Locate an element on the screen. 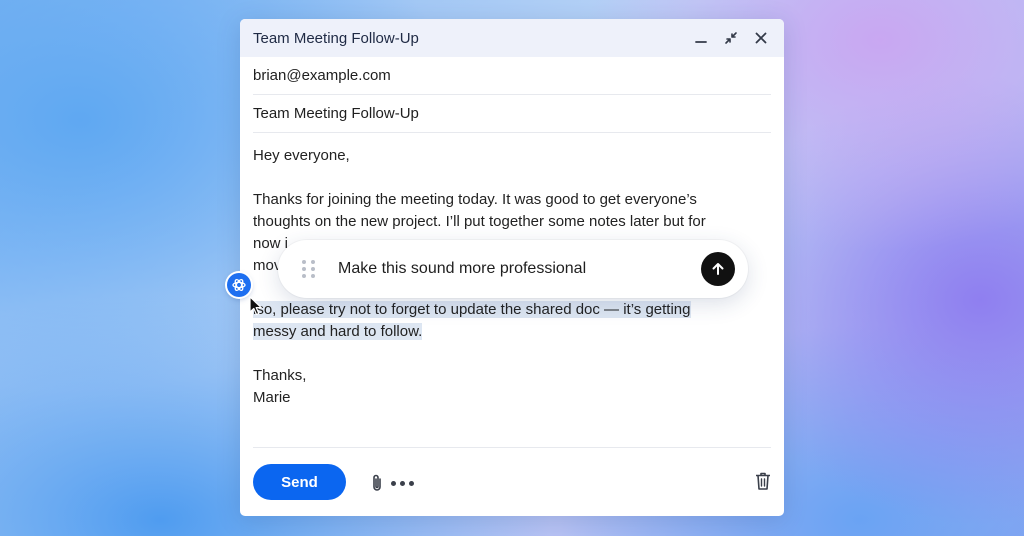 This screenshot has height=536, width=1024. selected-text-line: messy and hard to follow. is located at coordinates (338, 331).